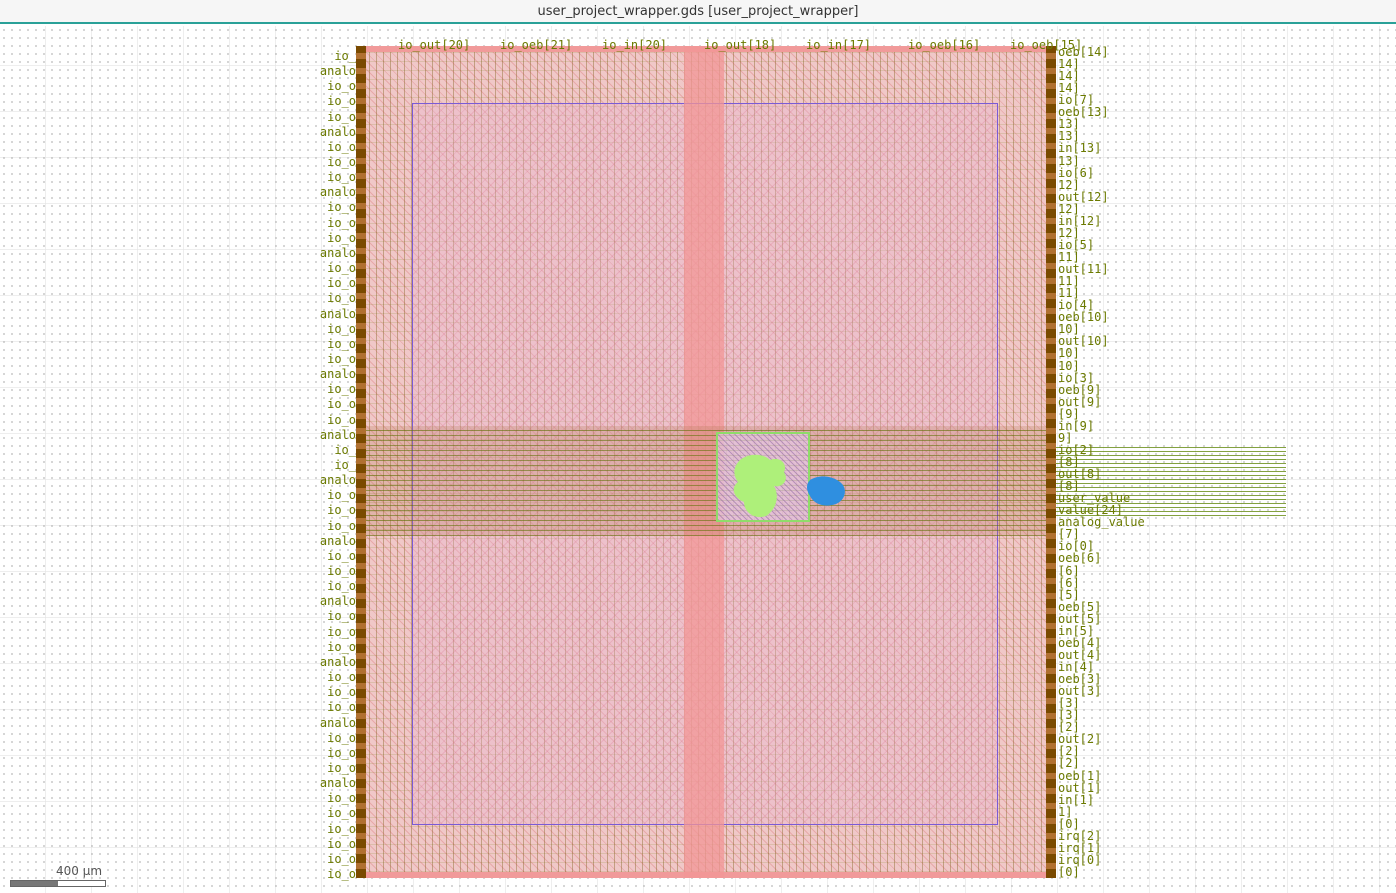  Describe the element at coordinates (1076, 630) in the screenshot. I see `right-pin-label: in[5]` at that location.